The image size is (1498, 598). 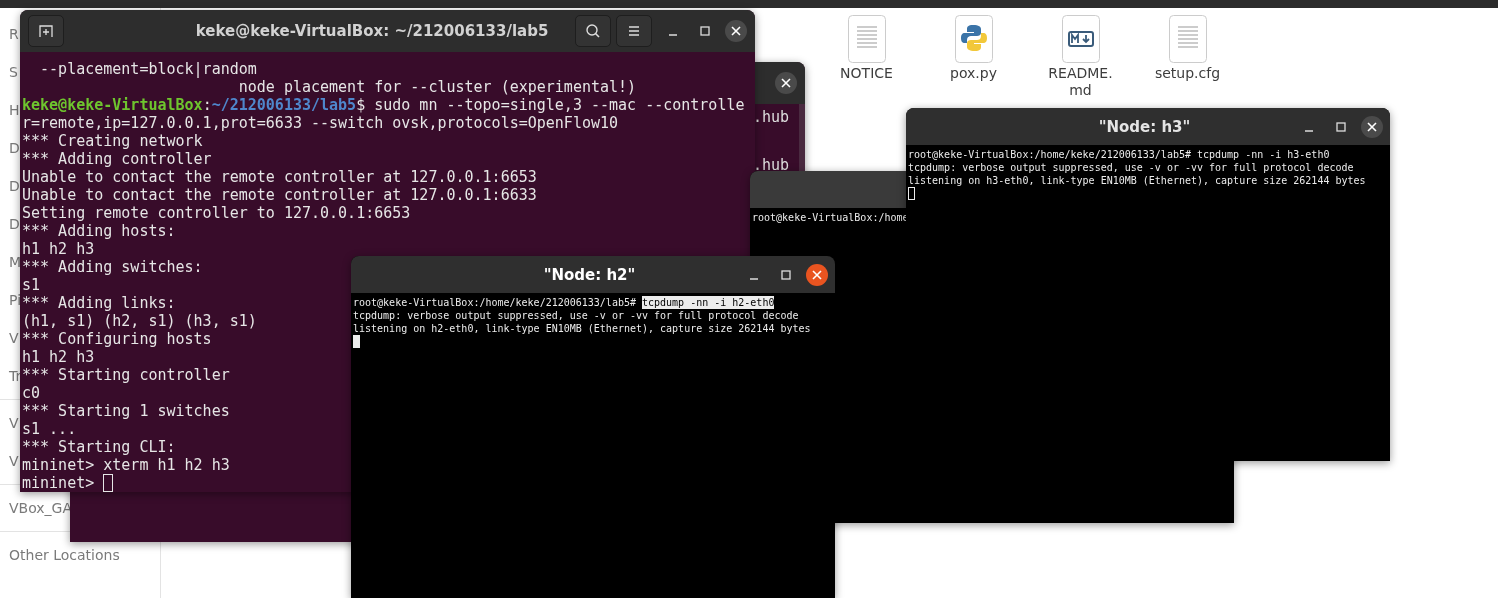 I want to click on new-tab-icon, so click(x=46, y=31).